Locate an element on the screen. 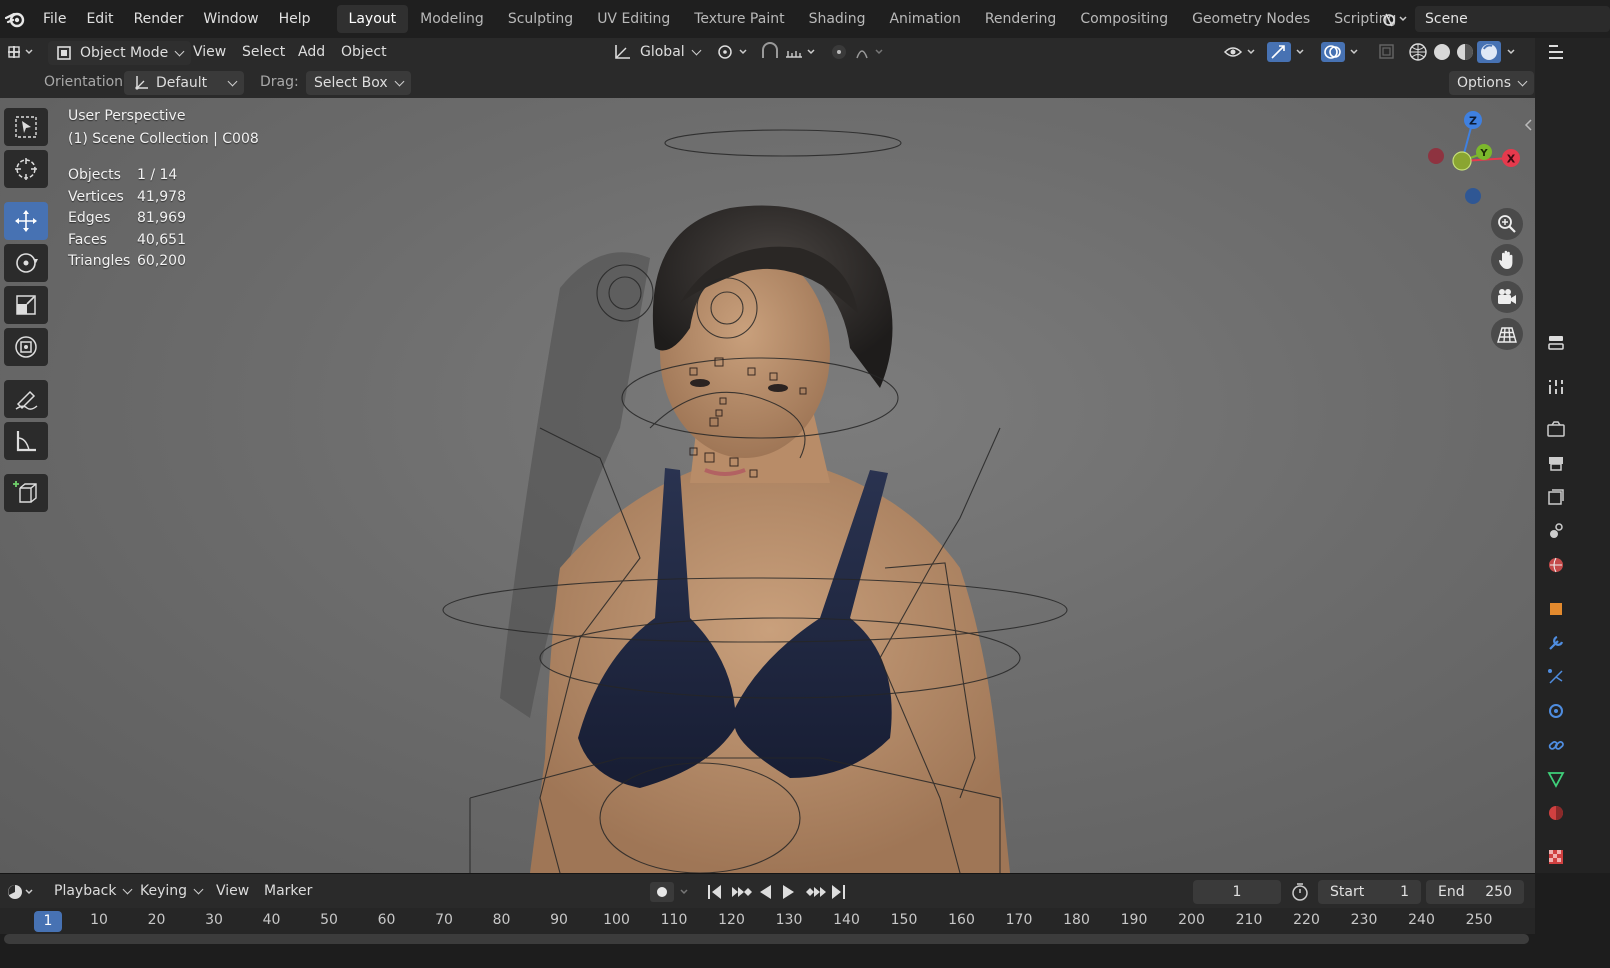 Image resolution: width=1610 pixels, height=968 pixels. menu-object: Object is located at coordinates (364, 52).